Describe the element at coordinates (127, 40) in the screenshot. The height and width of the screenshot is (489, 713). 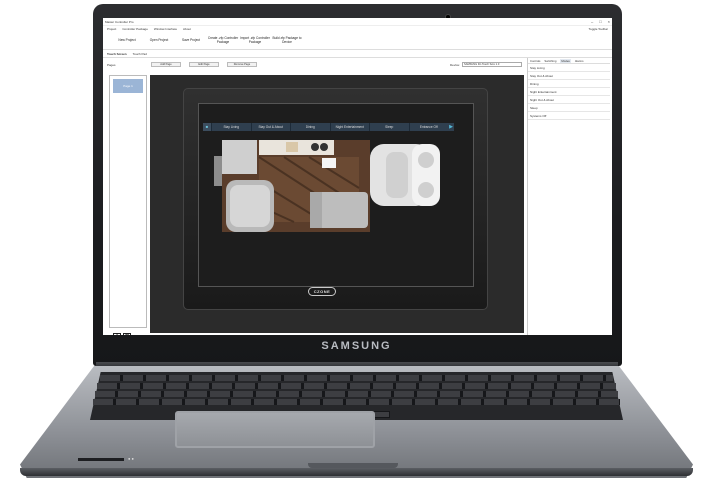
I see `new-project-button: New Project` at that location.